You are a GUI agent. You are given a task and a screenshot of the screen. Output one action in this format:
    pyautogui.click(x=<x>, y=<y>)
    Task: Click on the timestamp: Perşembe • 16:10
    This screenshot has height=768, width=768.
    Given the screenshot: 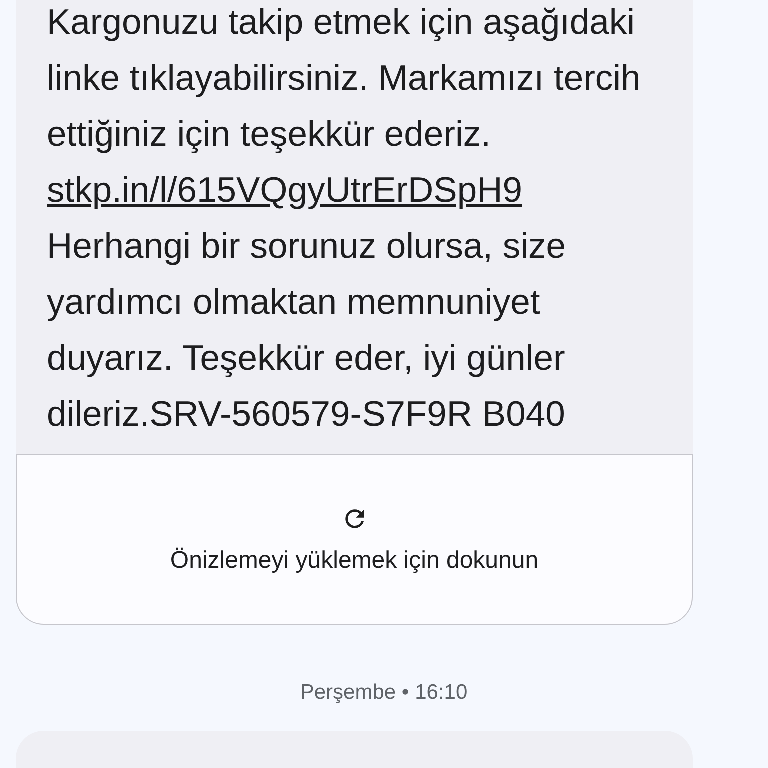 What is the action you would take?
    pyautogui.click(x=384, y=693)
    